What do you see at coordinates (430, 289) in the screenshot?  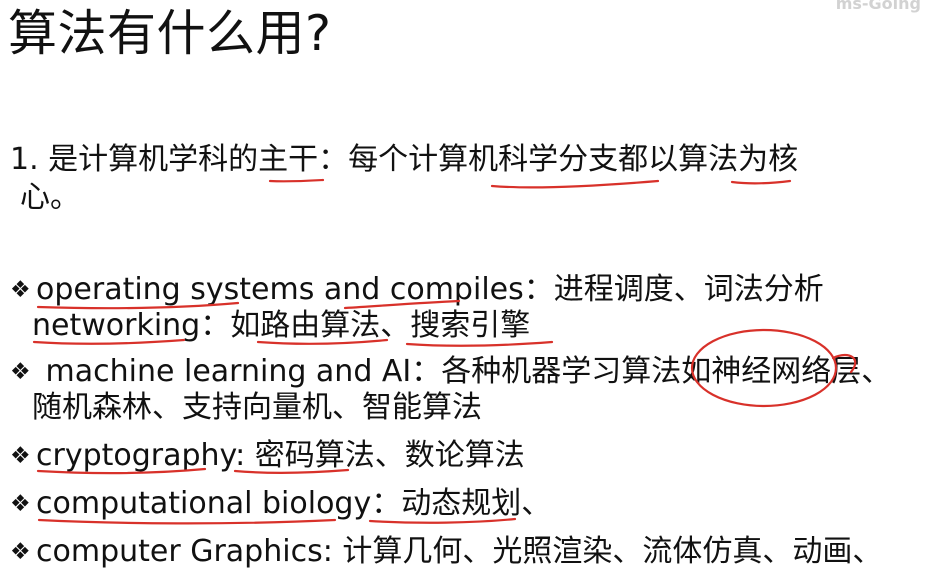 I see `bullet-item-1-line-1: operating systems and compiles：进程调度、词法分析` at bounding box center [430, 289].